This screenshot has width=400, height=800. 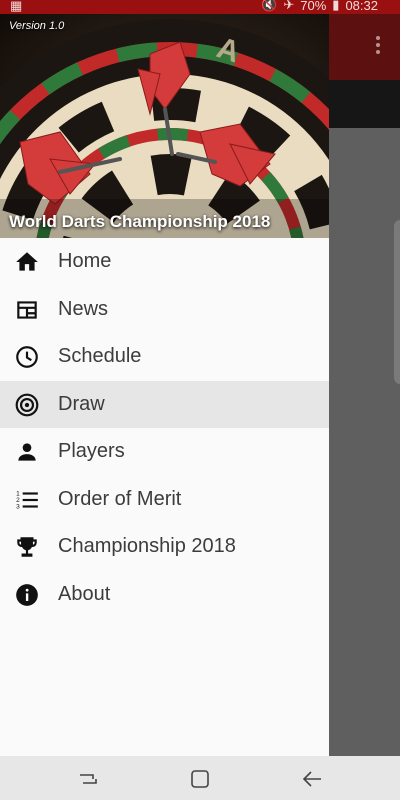 I want to click on menu-item-label: News, so click(x=83, y=308).